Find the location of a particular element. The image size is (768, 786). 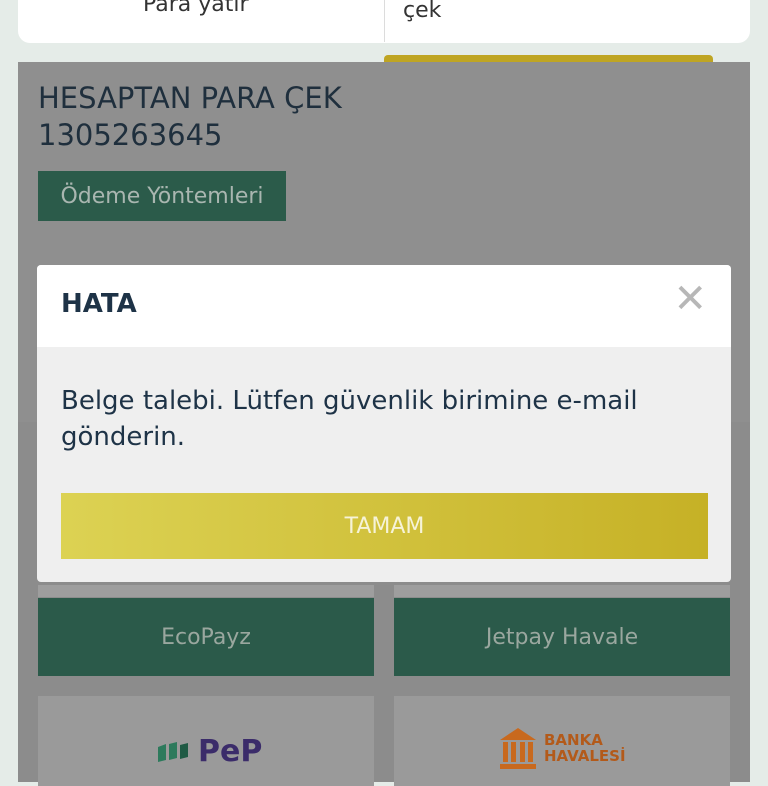

pep-icon is located at coordinates (173, 751).